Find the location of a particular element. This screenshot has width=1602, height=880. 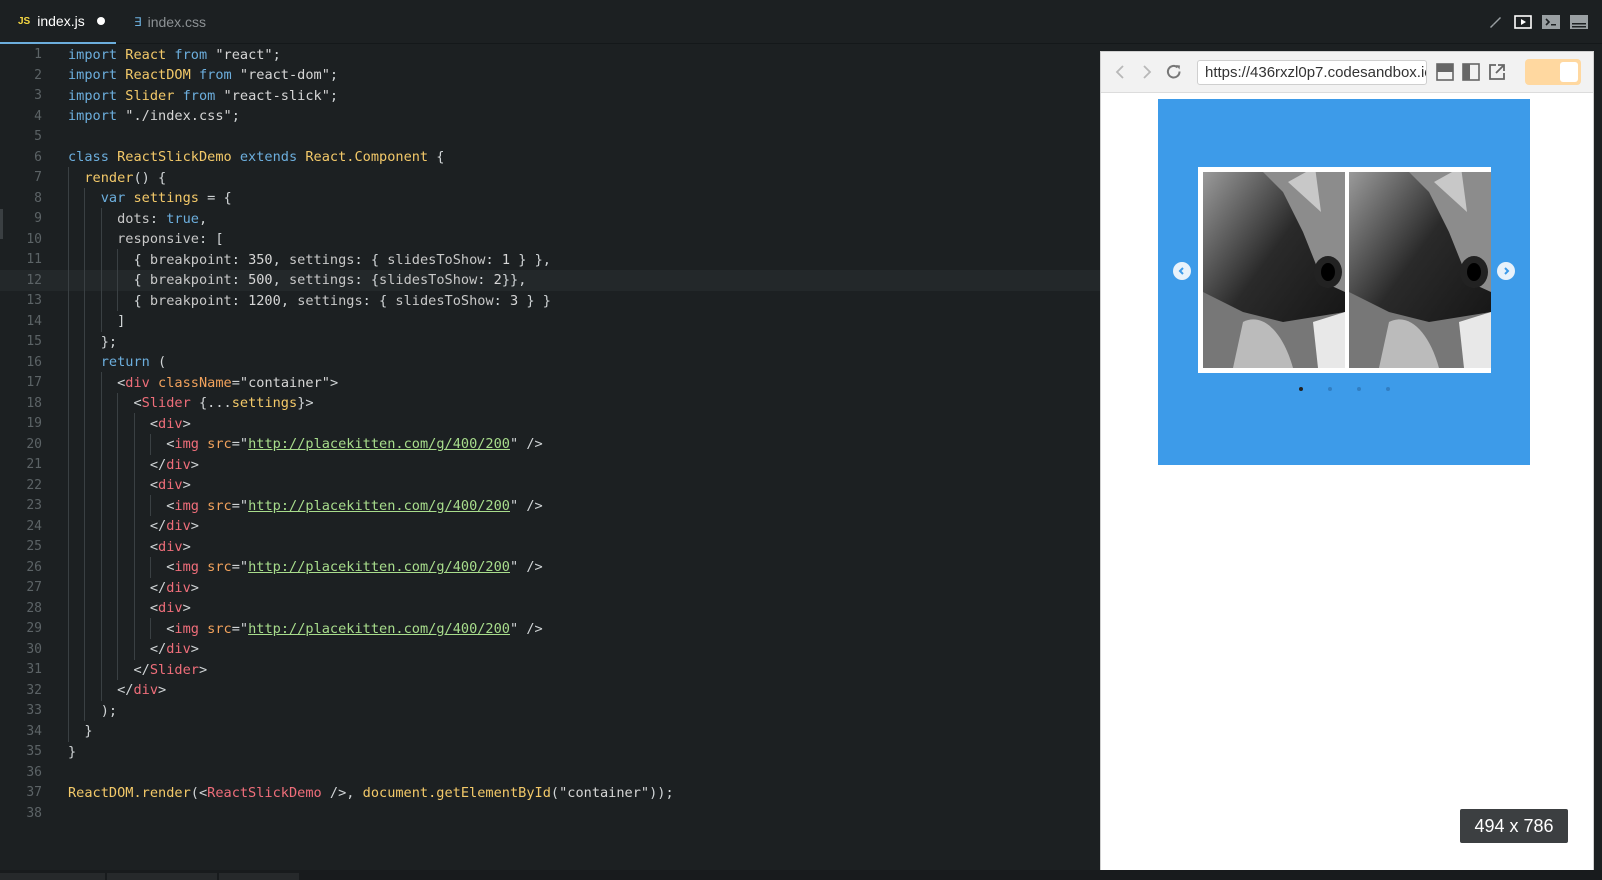

code-line: 2 import ReactDOM from "react-dom"; is located at coordinates (550, 75).